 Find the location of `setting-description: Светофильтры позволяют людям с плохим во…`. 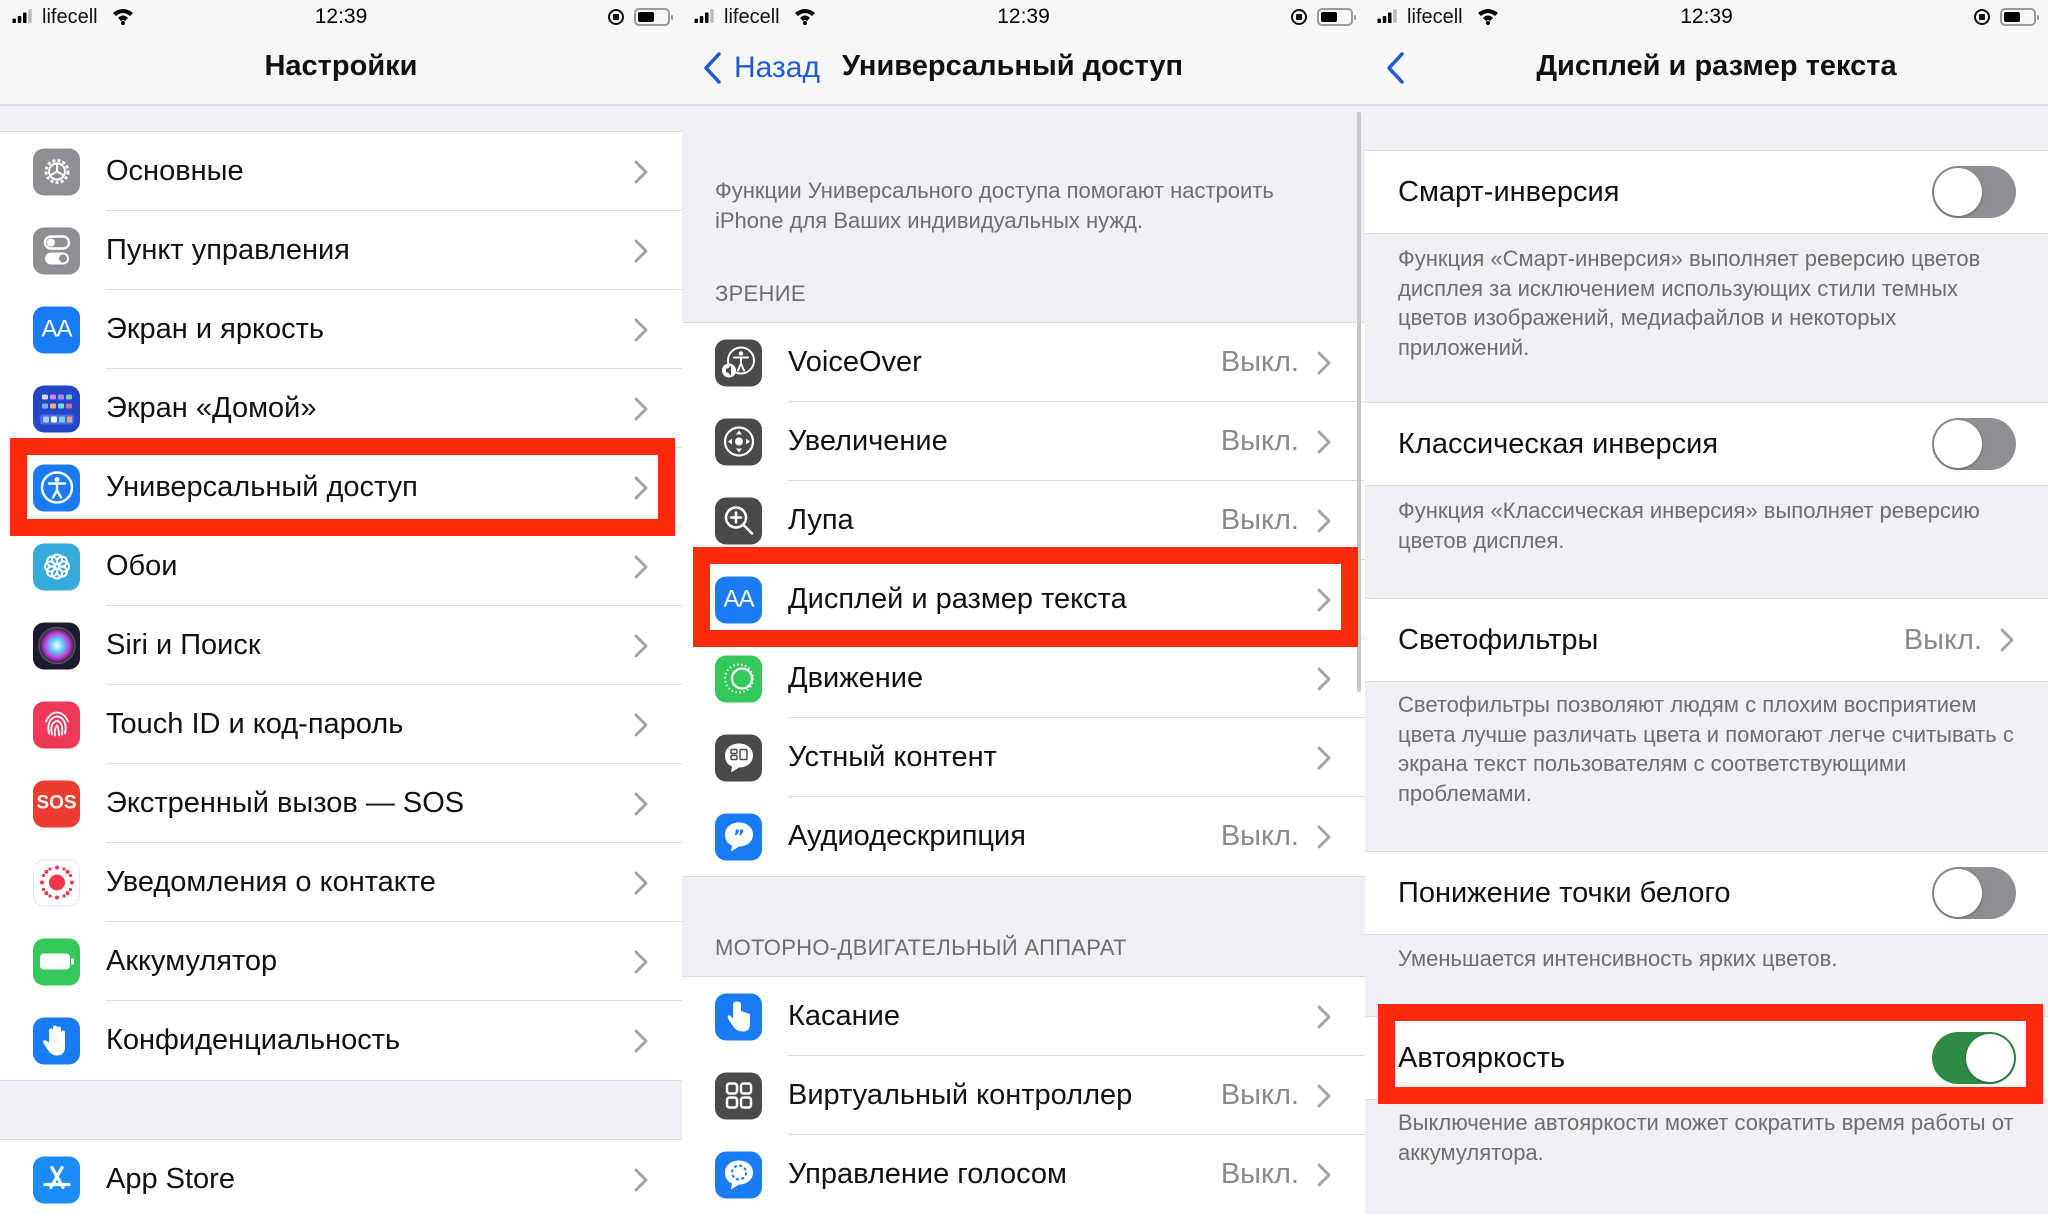

setting-description: Светофильтры позволяют людям с плохим во… is located at coordinates (1706, 749).